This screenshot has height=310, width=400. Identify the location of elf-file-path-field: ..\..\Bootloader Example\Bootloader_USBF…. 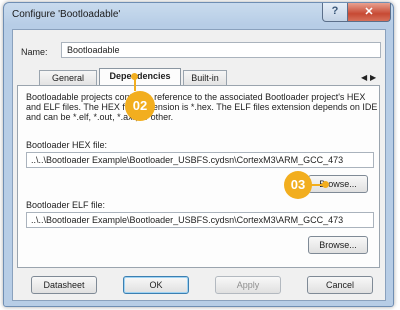
(200, 220).